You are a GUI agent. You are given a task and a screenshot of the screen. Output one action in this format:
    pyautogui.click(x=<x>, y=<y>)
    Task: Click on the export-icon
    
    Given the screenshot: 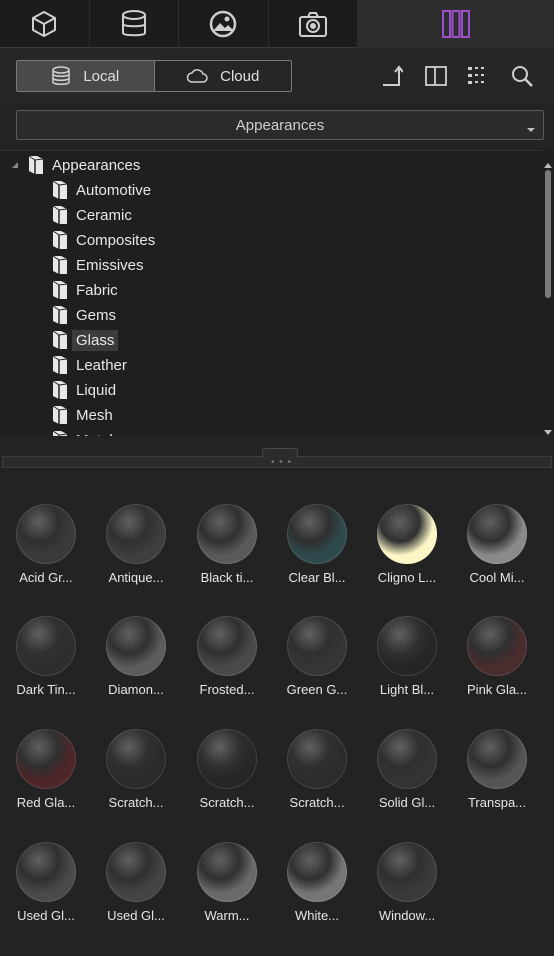 What is the action you would take?
    pyautogui.click(x=392, y=76)
    